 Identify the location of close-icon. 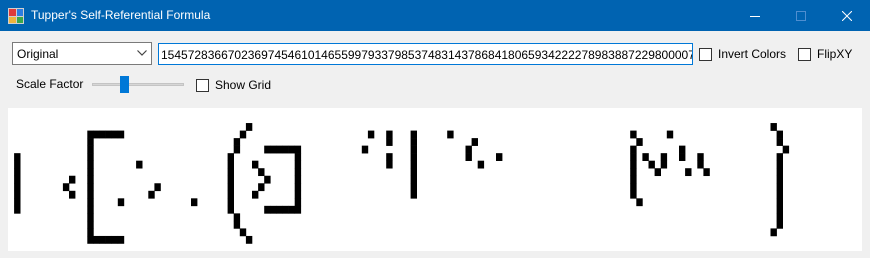
(847, 15).